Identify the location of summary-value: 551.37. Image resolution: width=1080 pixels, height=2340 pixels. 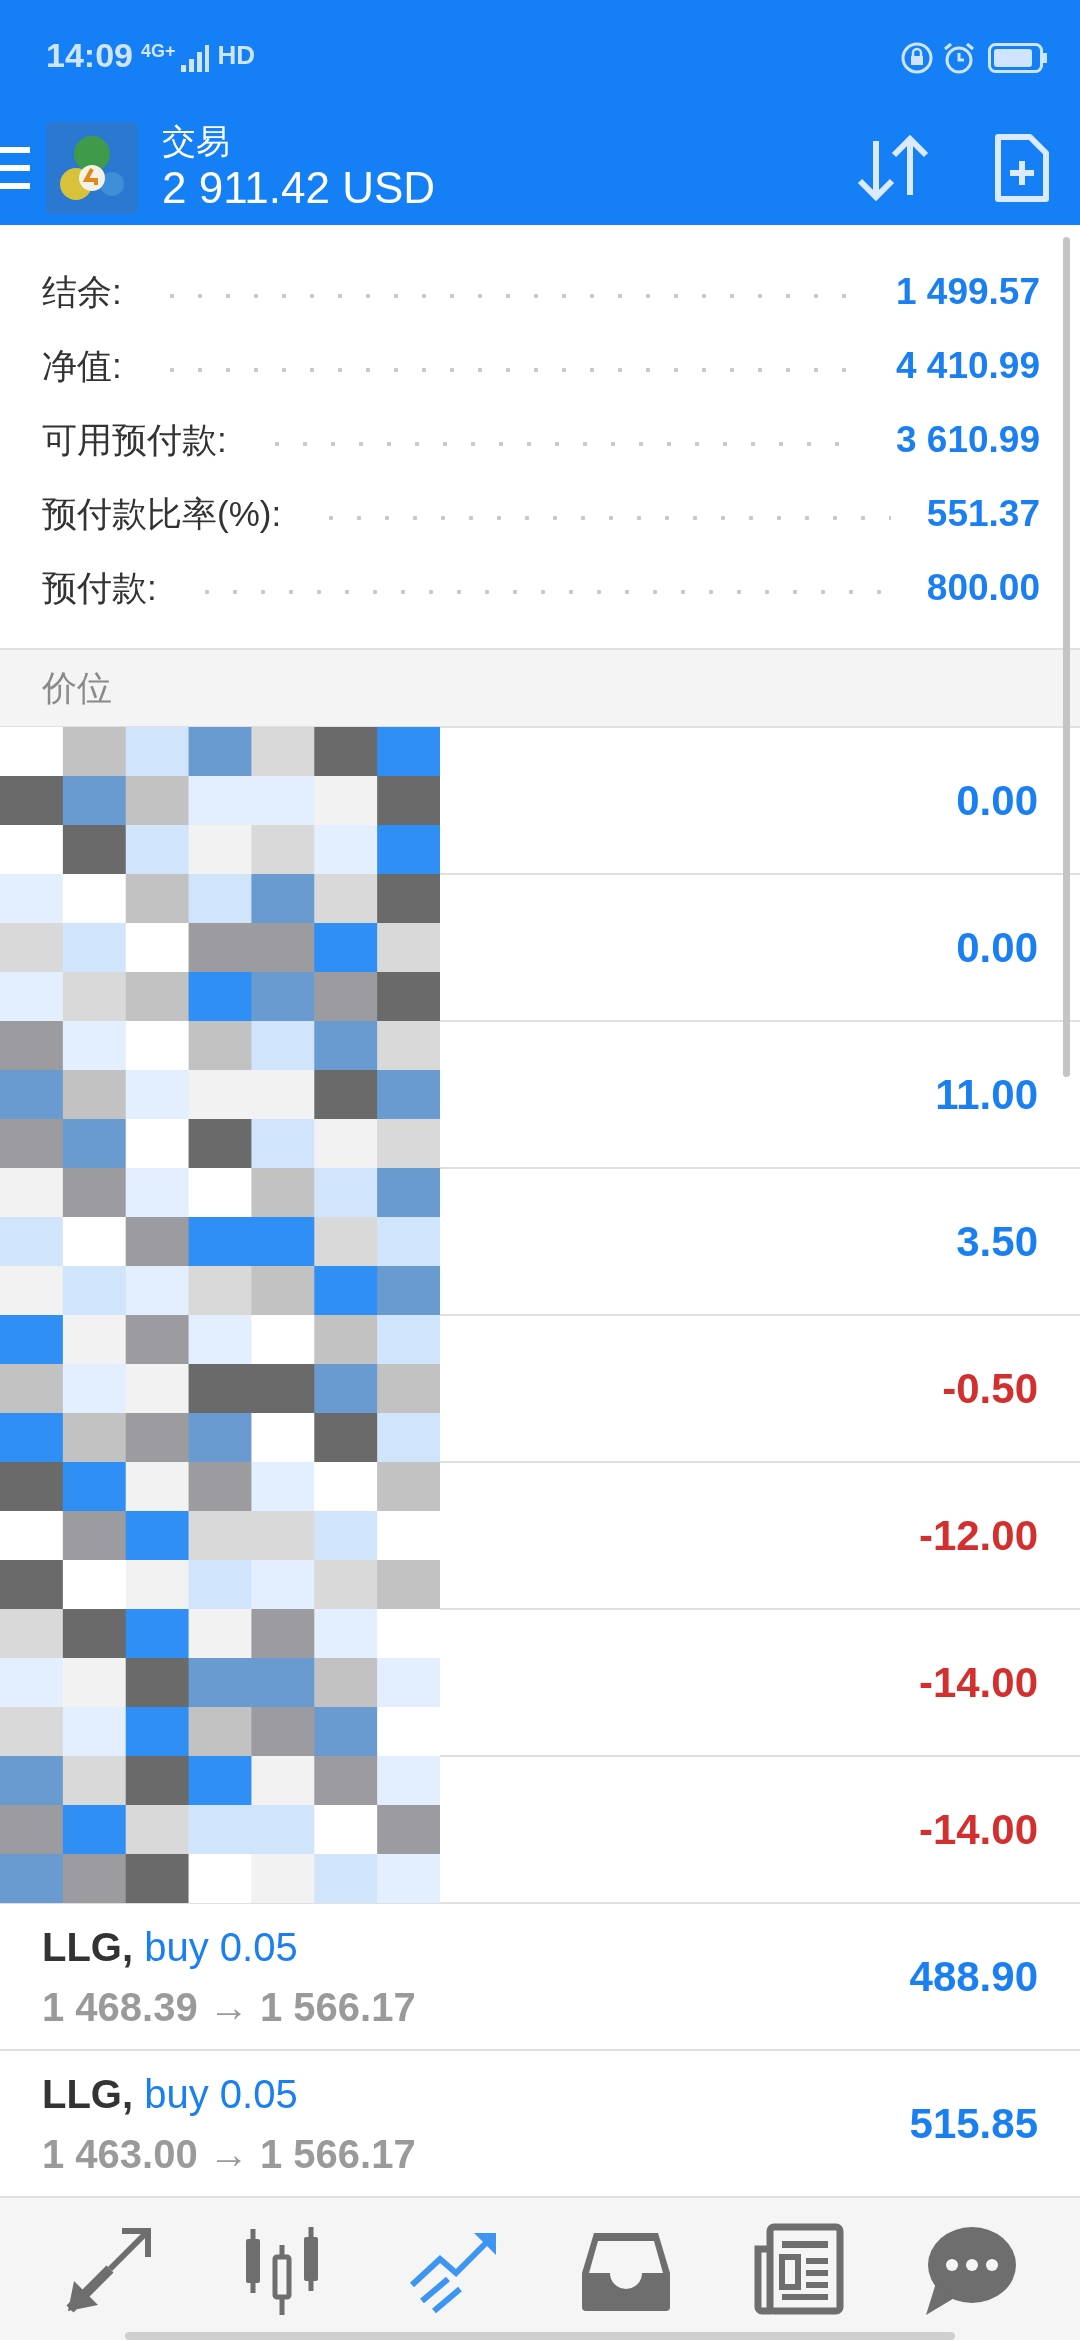
(983, 514).